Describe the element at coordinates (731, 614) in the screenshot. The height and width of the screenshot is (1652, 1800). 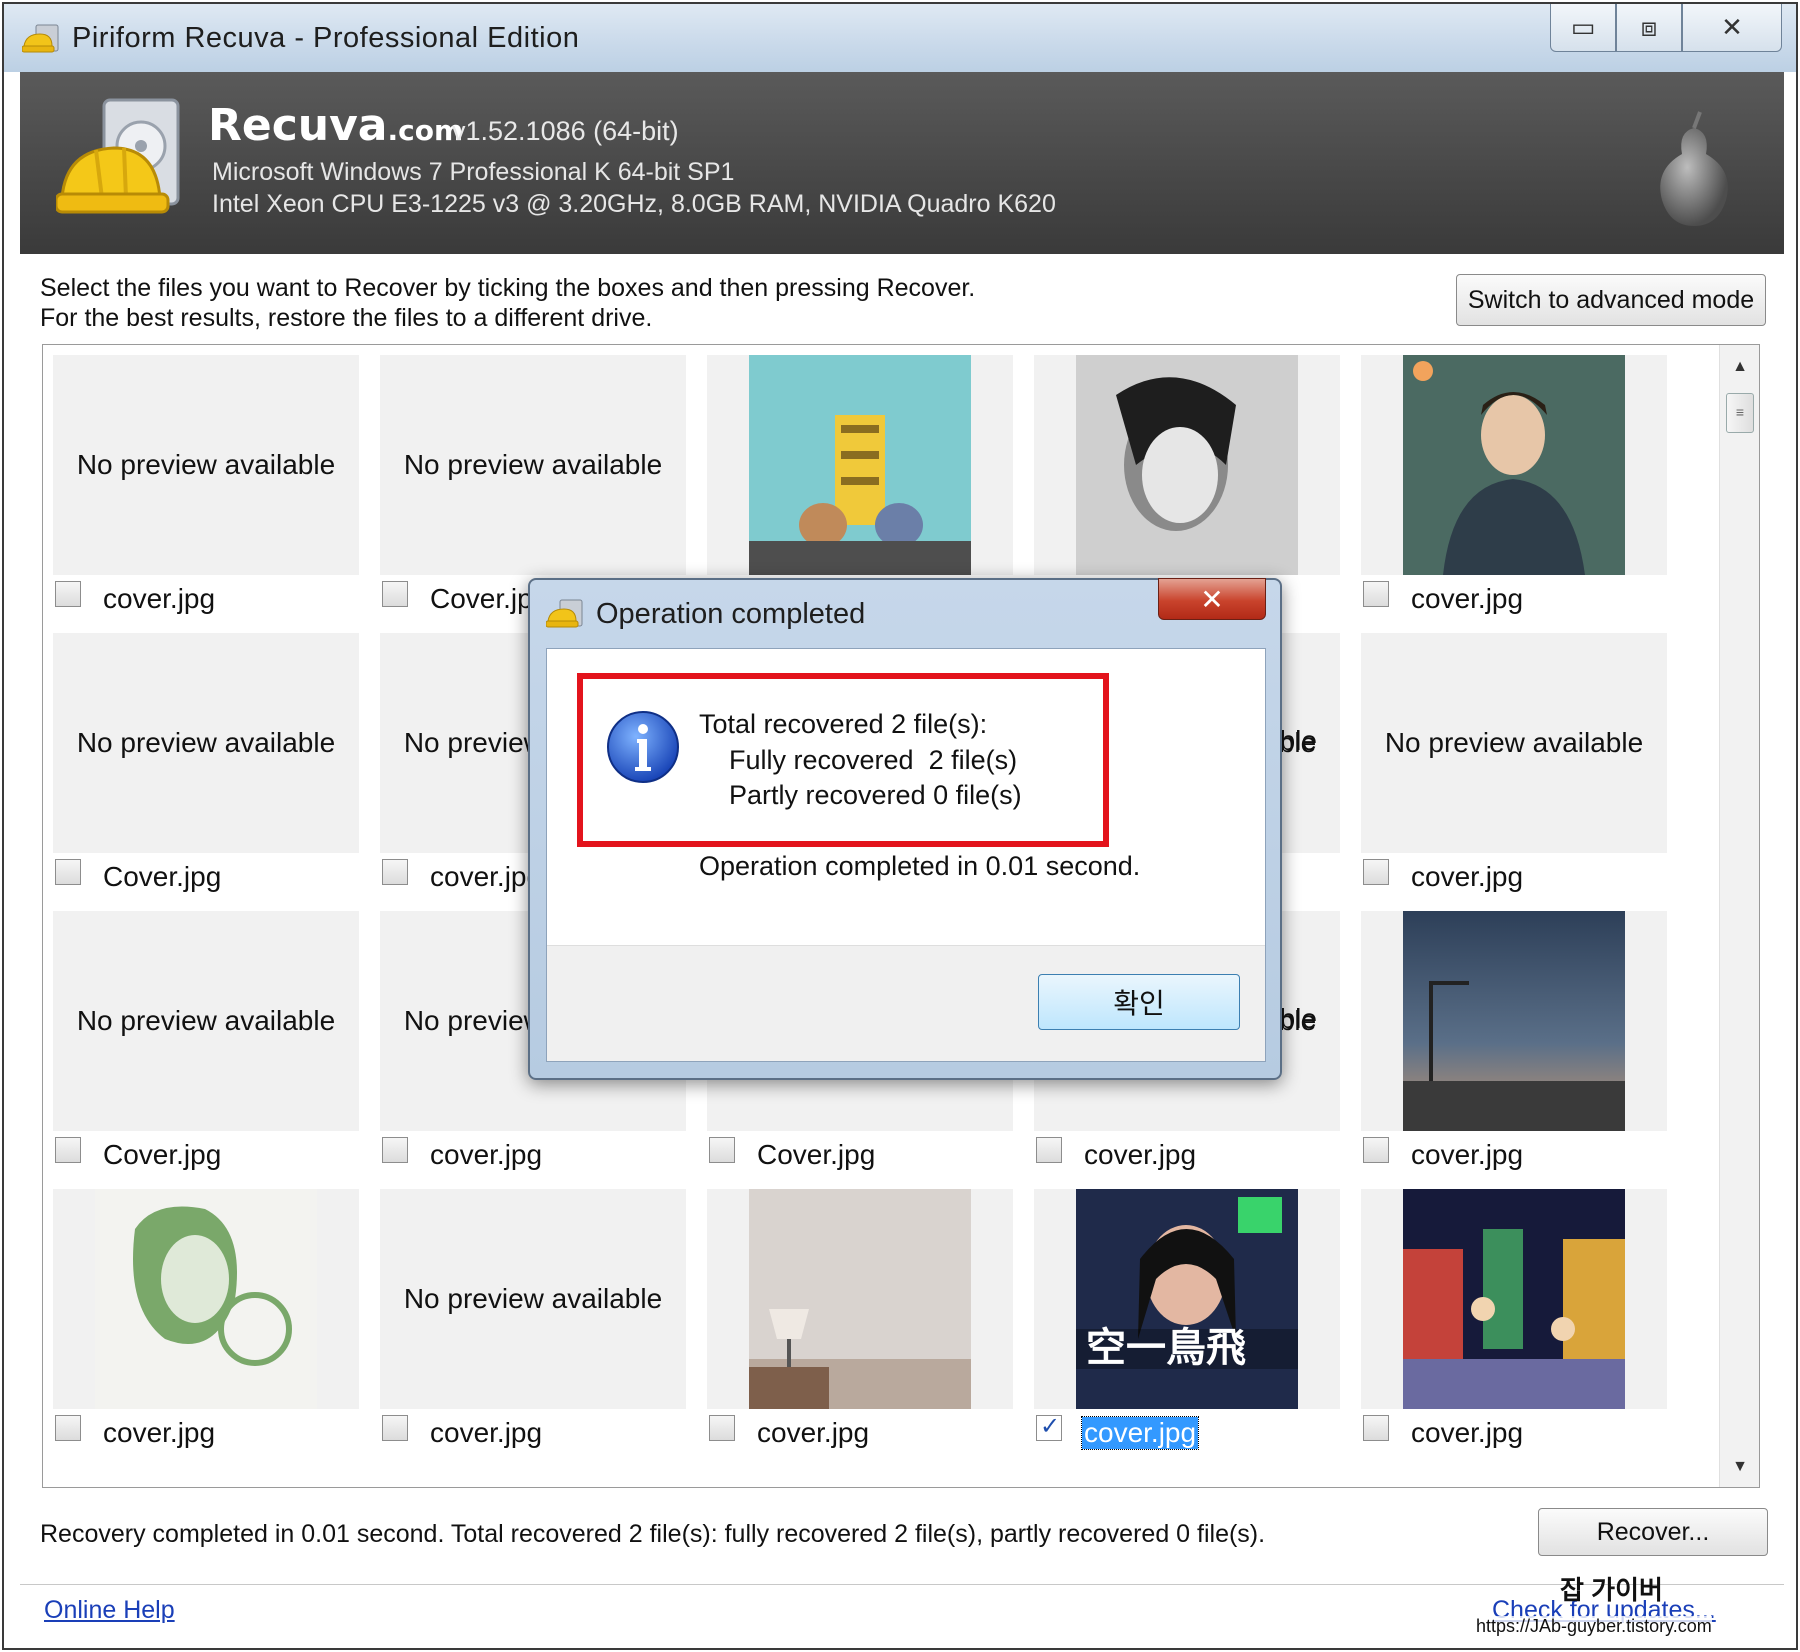
I see `dialog-title: Operation completed` at that location.